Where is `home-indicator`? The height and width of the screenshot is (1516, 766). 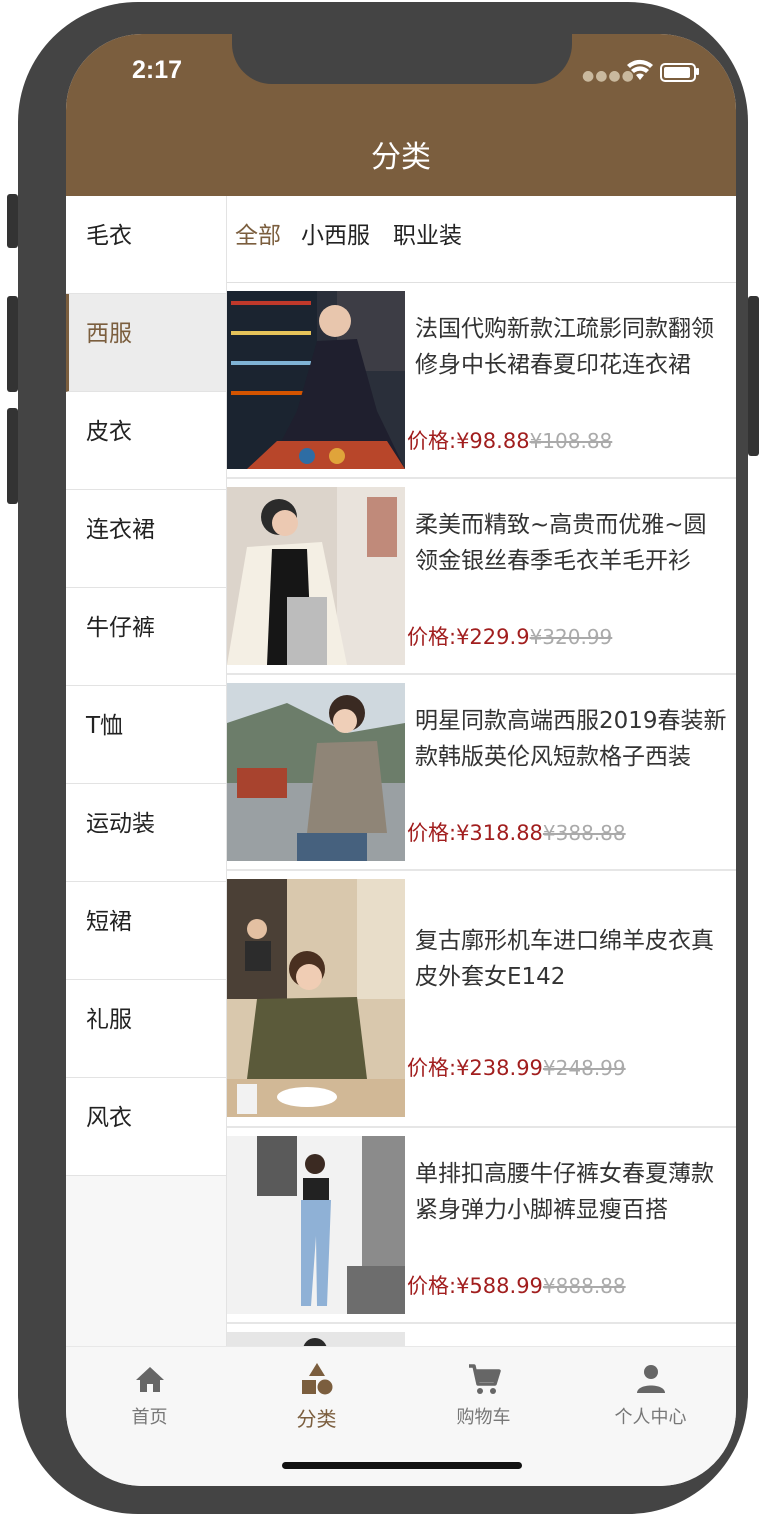
home-indicator is located at coordinates (402, 1465).